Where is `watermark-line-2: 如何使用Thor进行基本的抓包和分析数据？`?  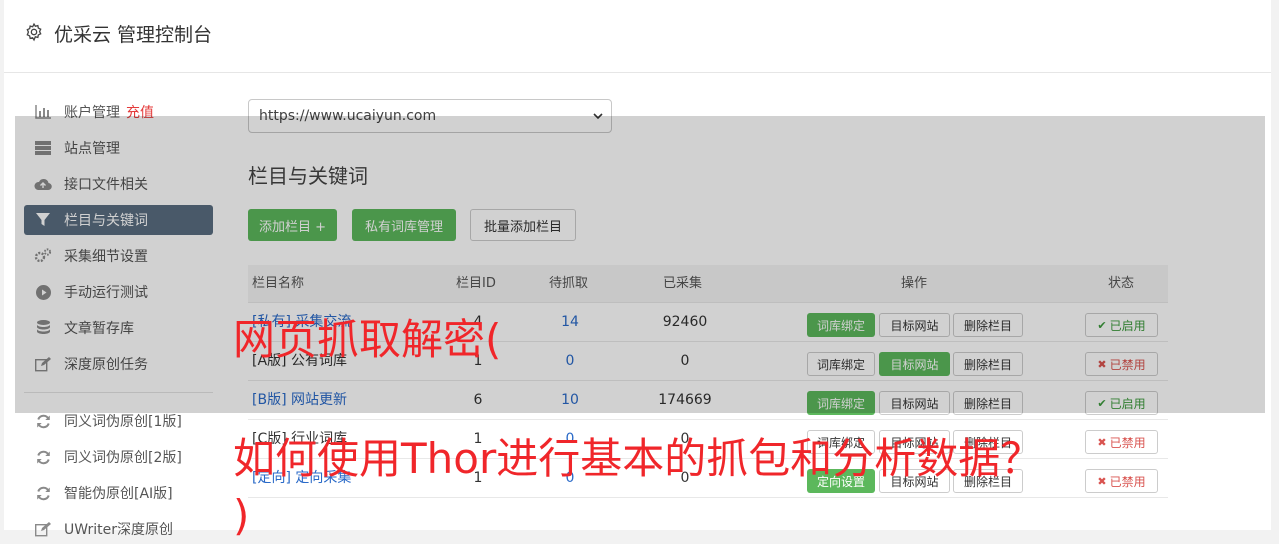 watermark-line-2: 如何使用Thor进行基本的抓包和分析数据？ is located at coordinates (638, 458).